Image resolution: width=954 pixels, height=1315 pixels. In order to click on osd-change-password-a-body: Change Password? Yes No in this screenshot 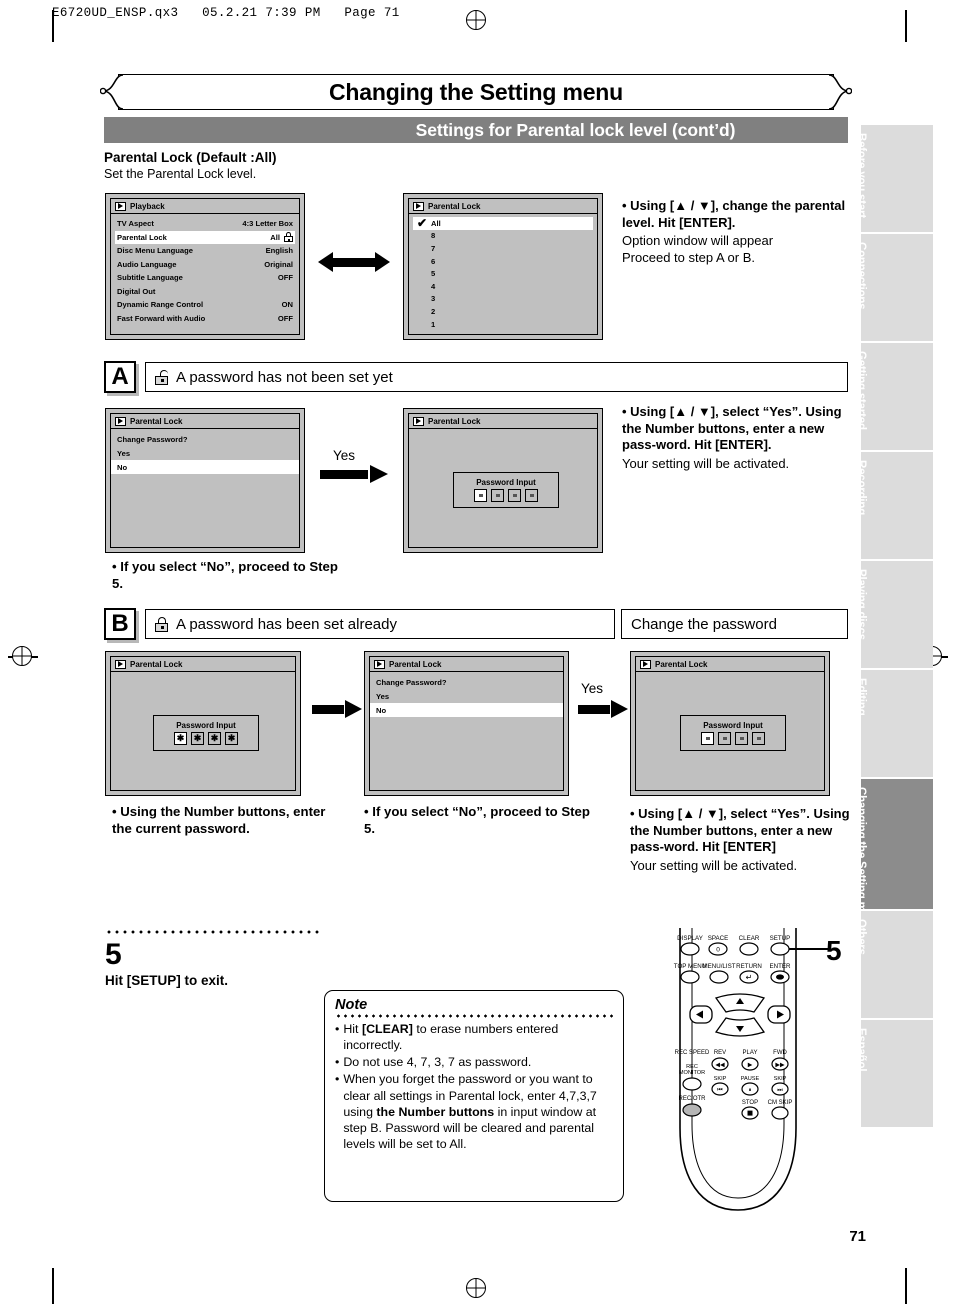, I will do `click(205, 451)`.